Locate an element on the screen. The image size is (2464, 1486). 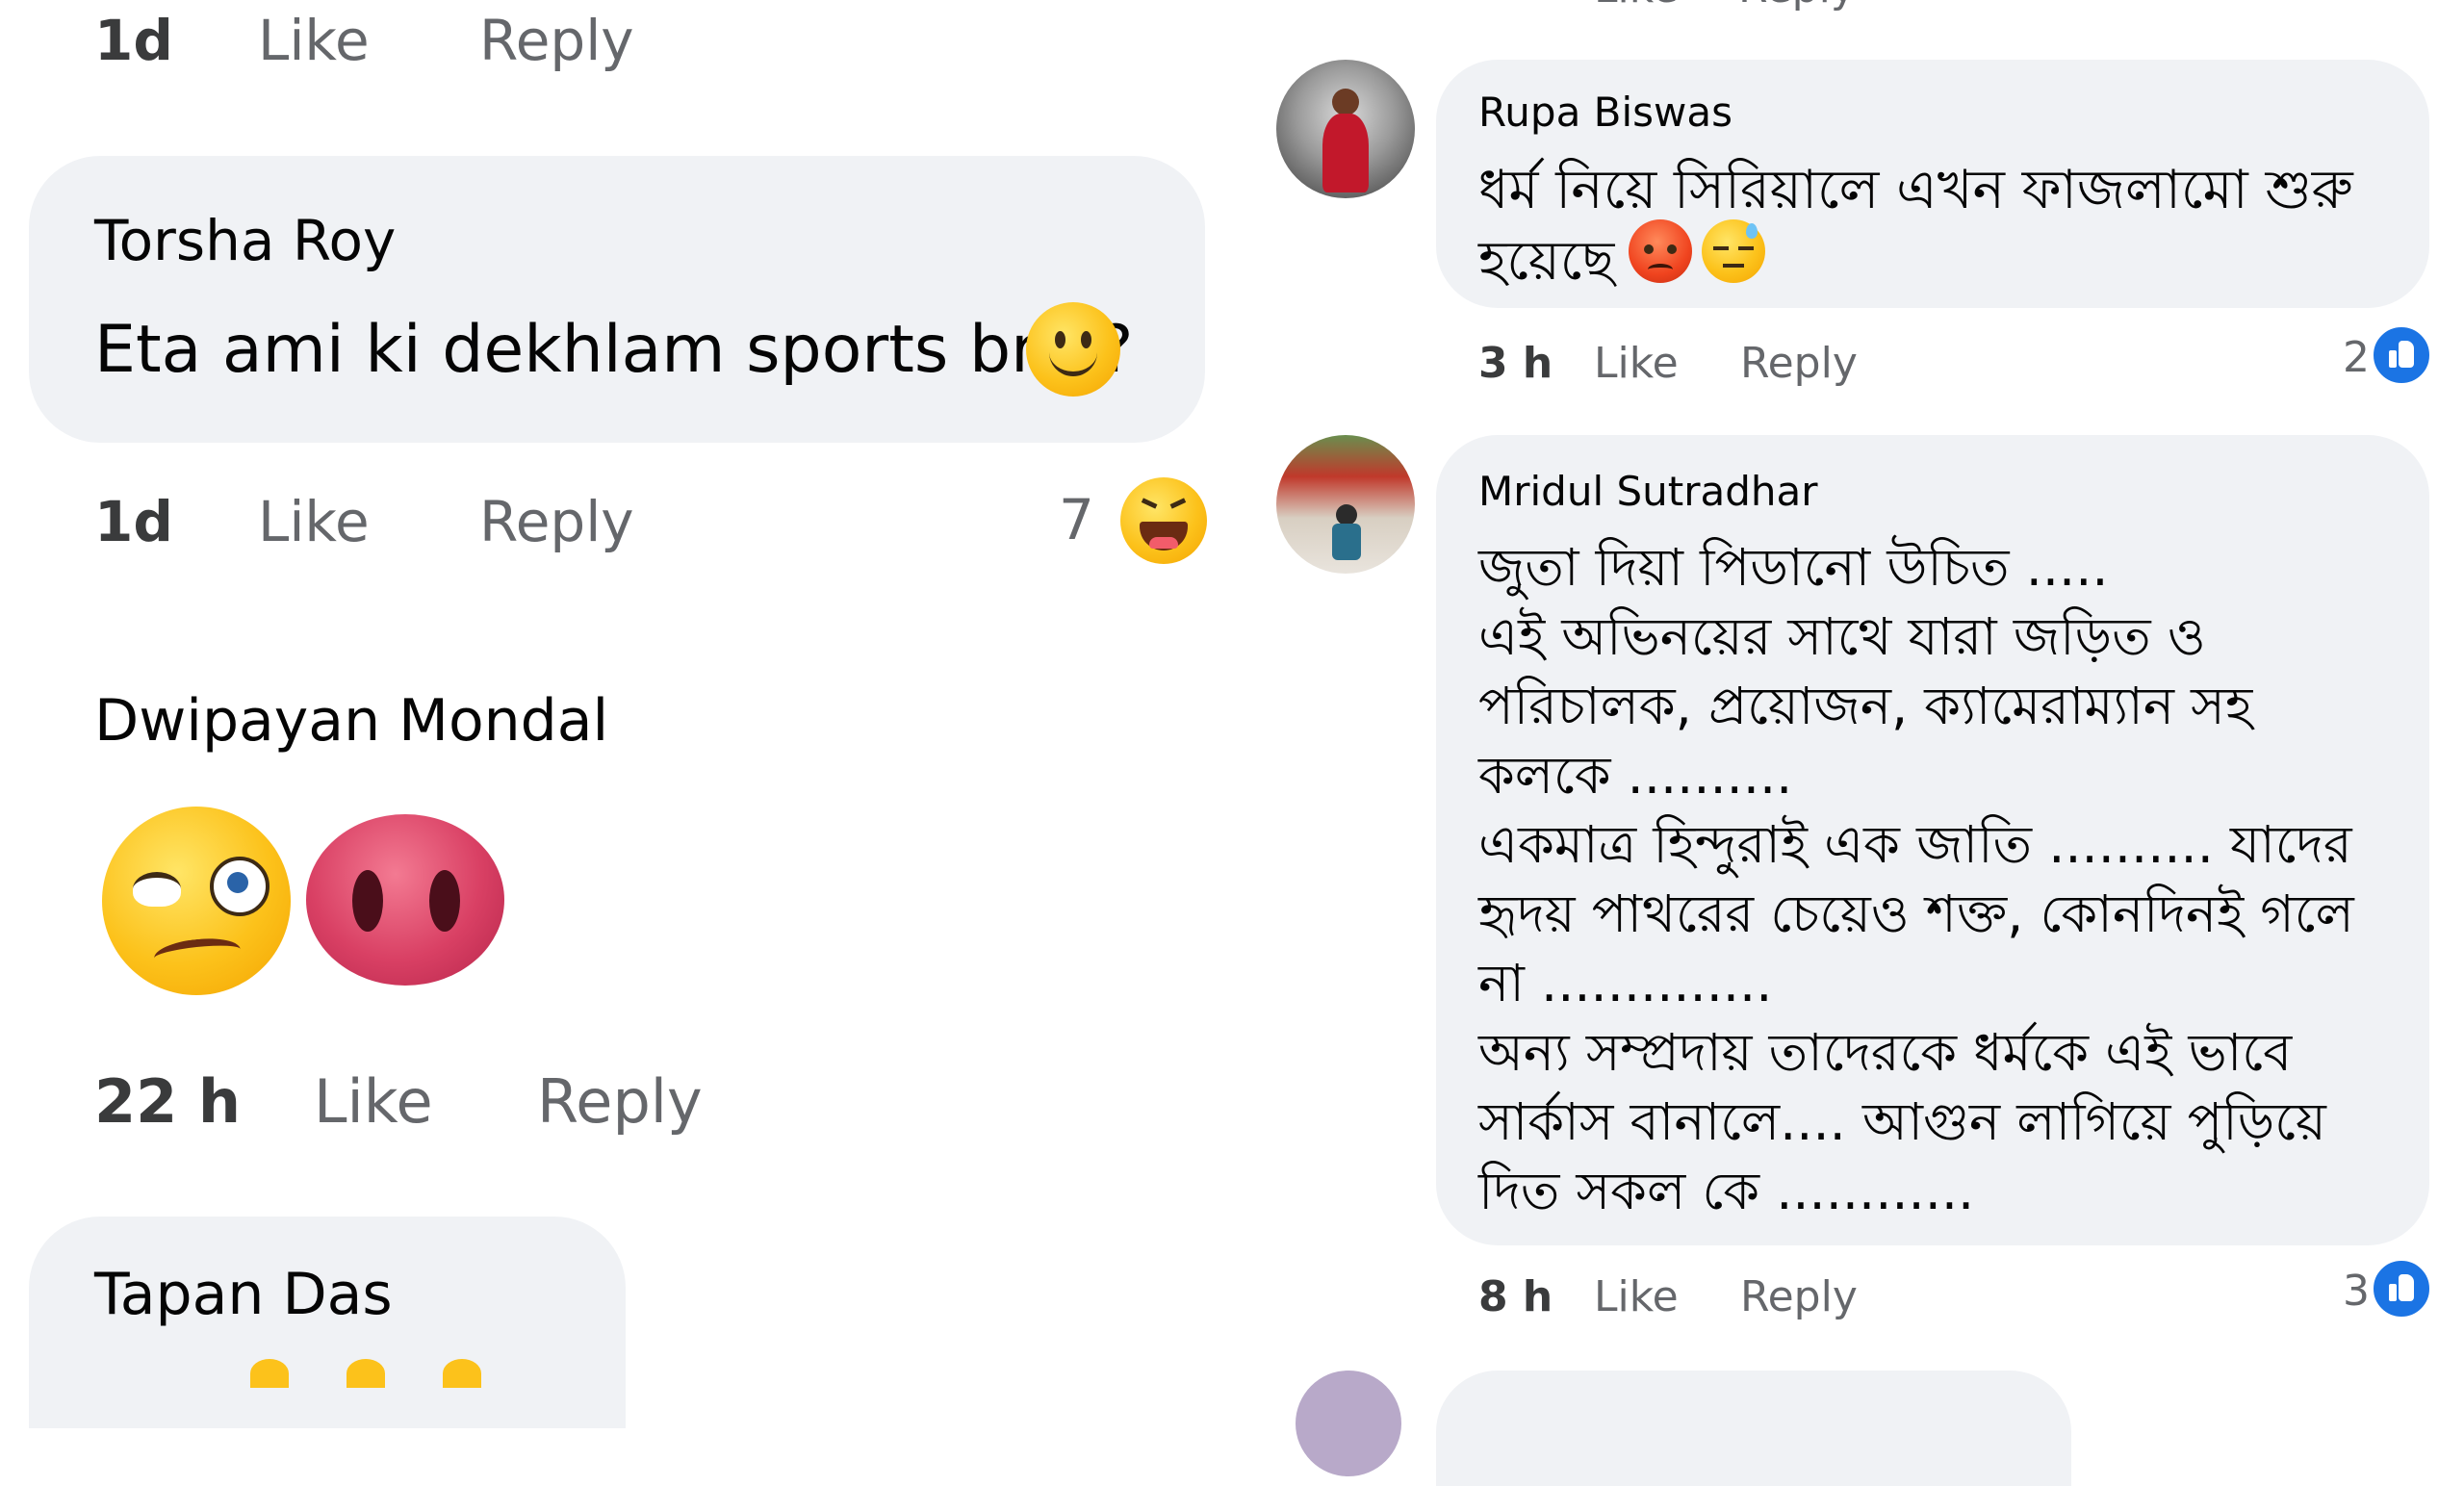
comment-actions: 3 h Like Reply is located at coordinates (1767, 365).